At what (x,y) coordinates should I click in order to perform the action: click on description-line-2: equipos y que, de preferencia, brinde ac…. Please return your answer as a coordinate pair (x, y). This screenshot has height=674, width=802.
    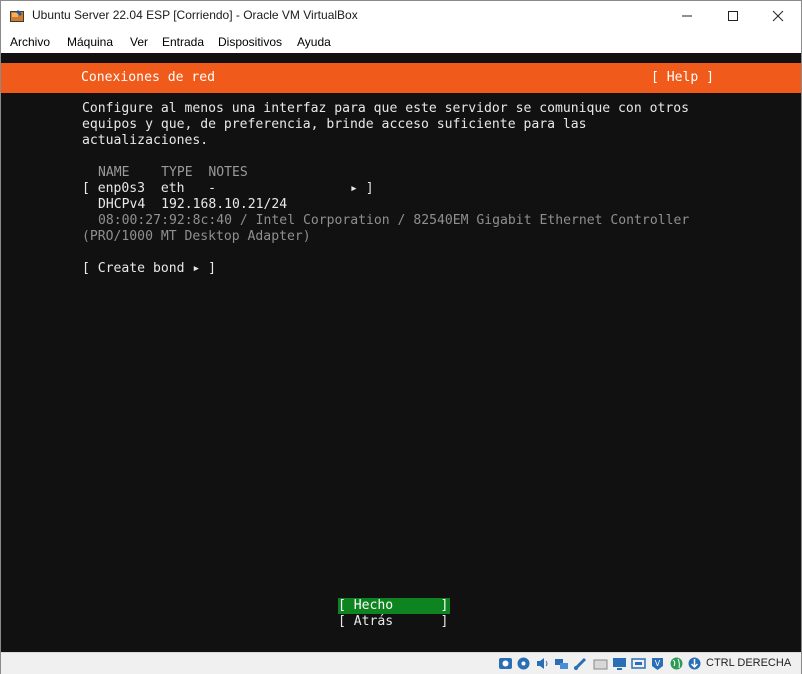
    Looking at the image, I should click on (334, 124).